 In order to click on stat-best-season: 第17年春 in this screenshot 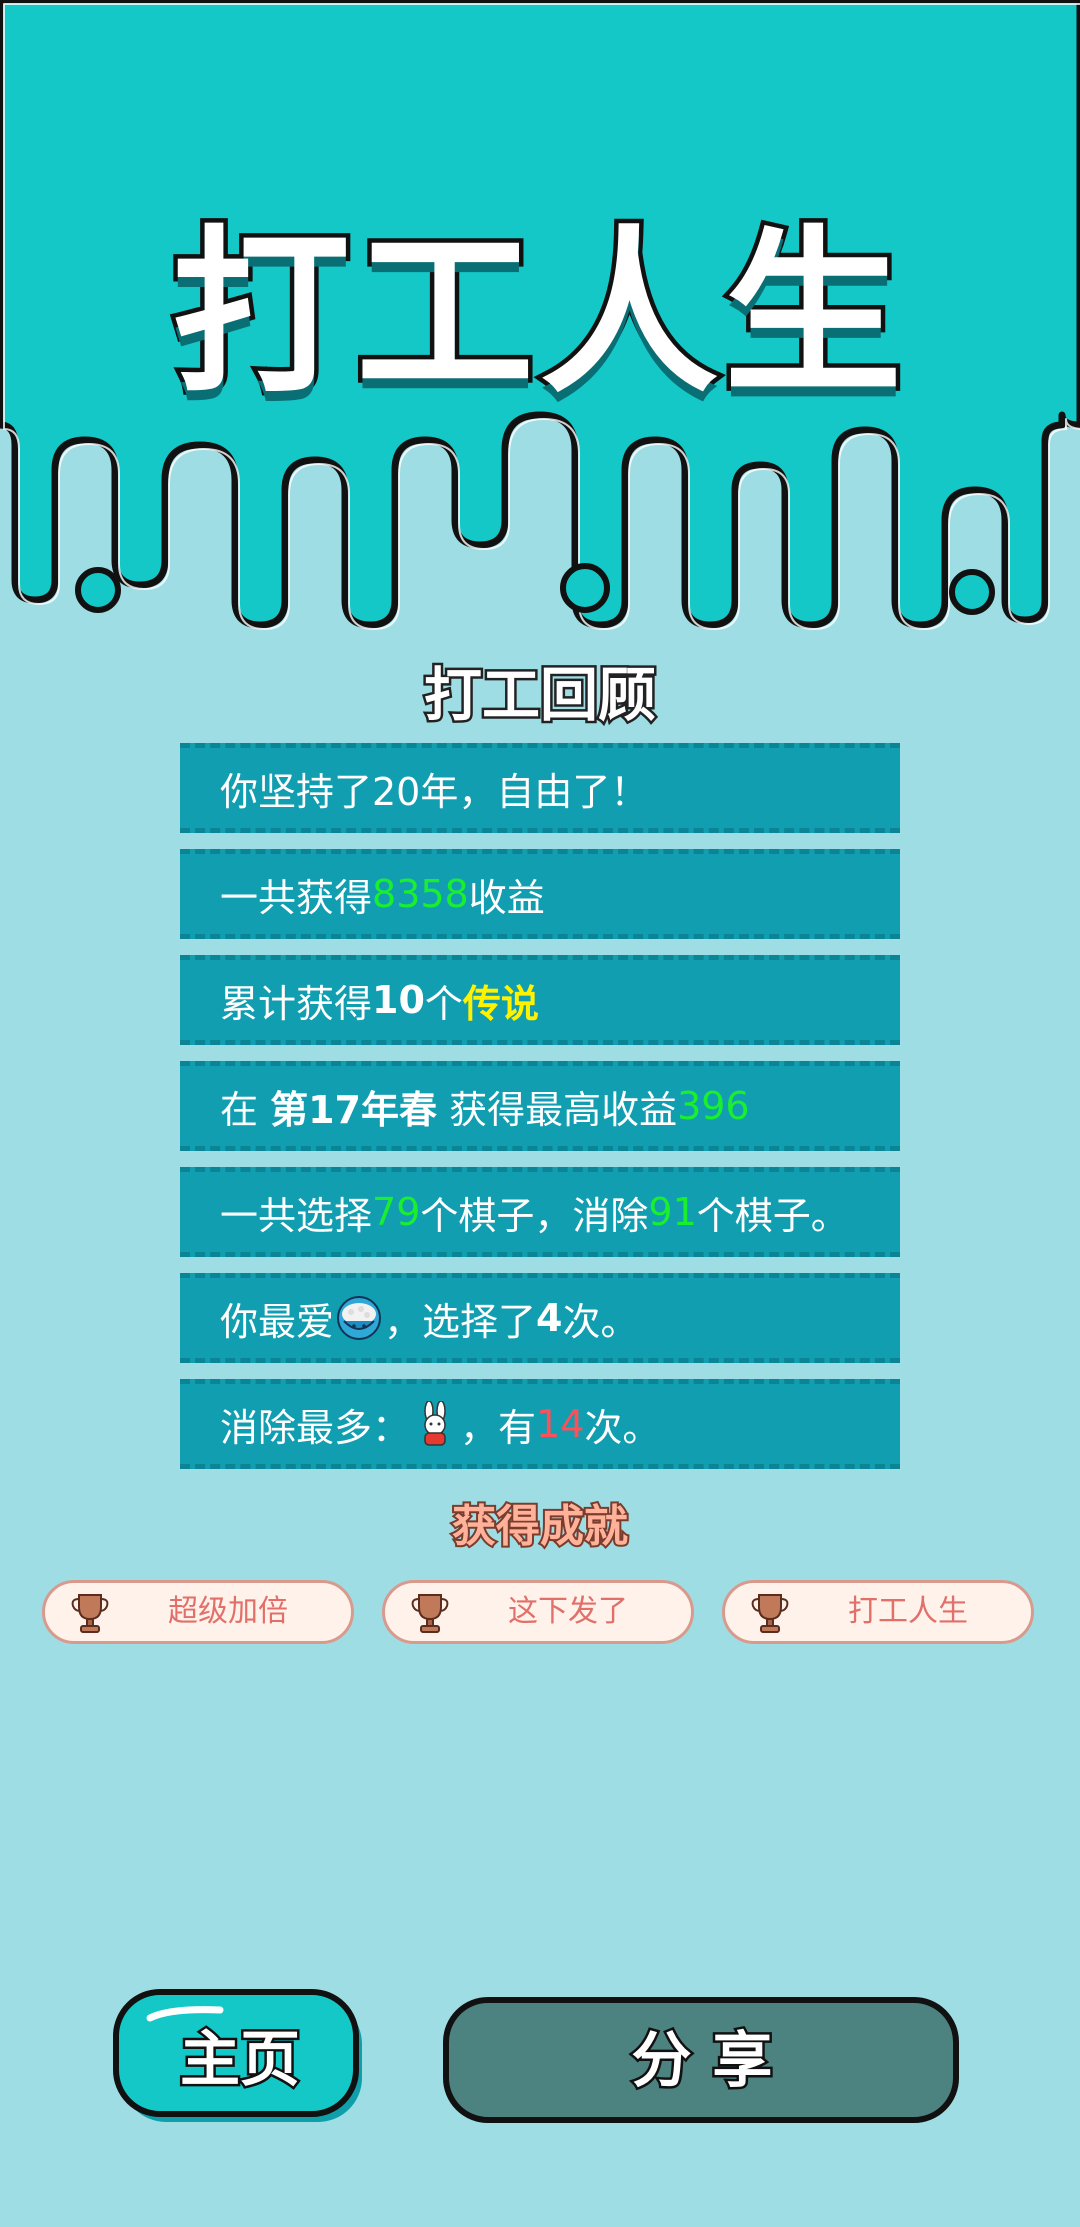, I will do `click(353, 1109)`.